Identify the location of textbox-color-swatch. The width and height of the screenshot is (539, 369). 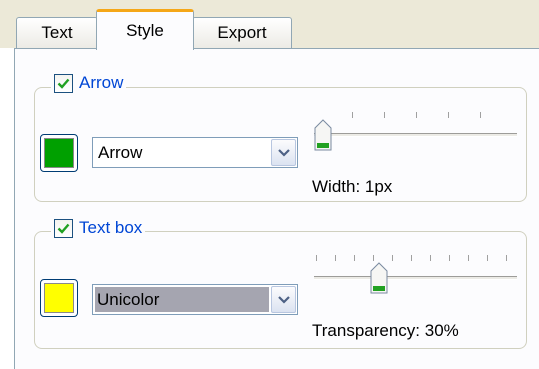
(59, 298).